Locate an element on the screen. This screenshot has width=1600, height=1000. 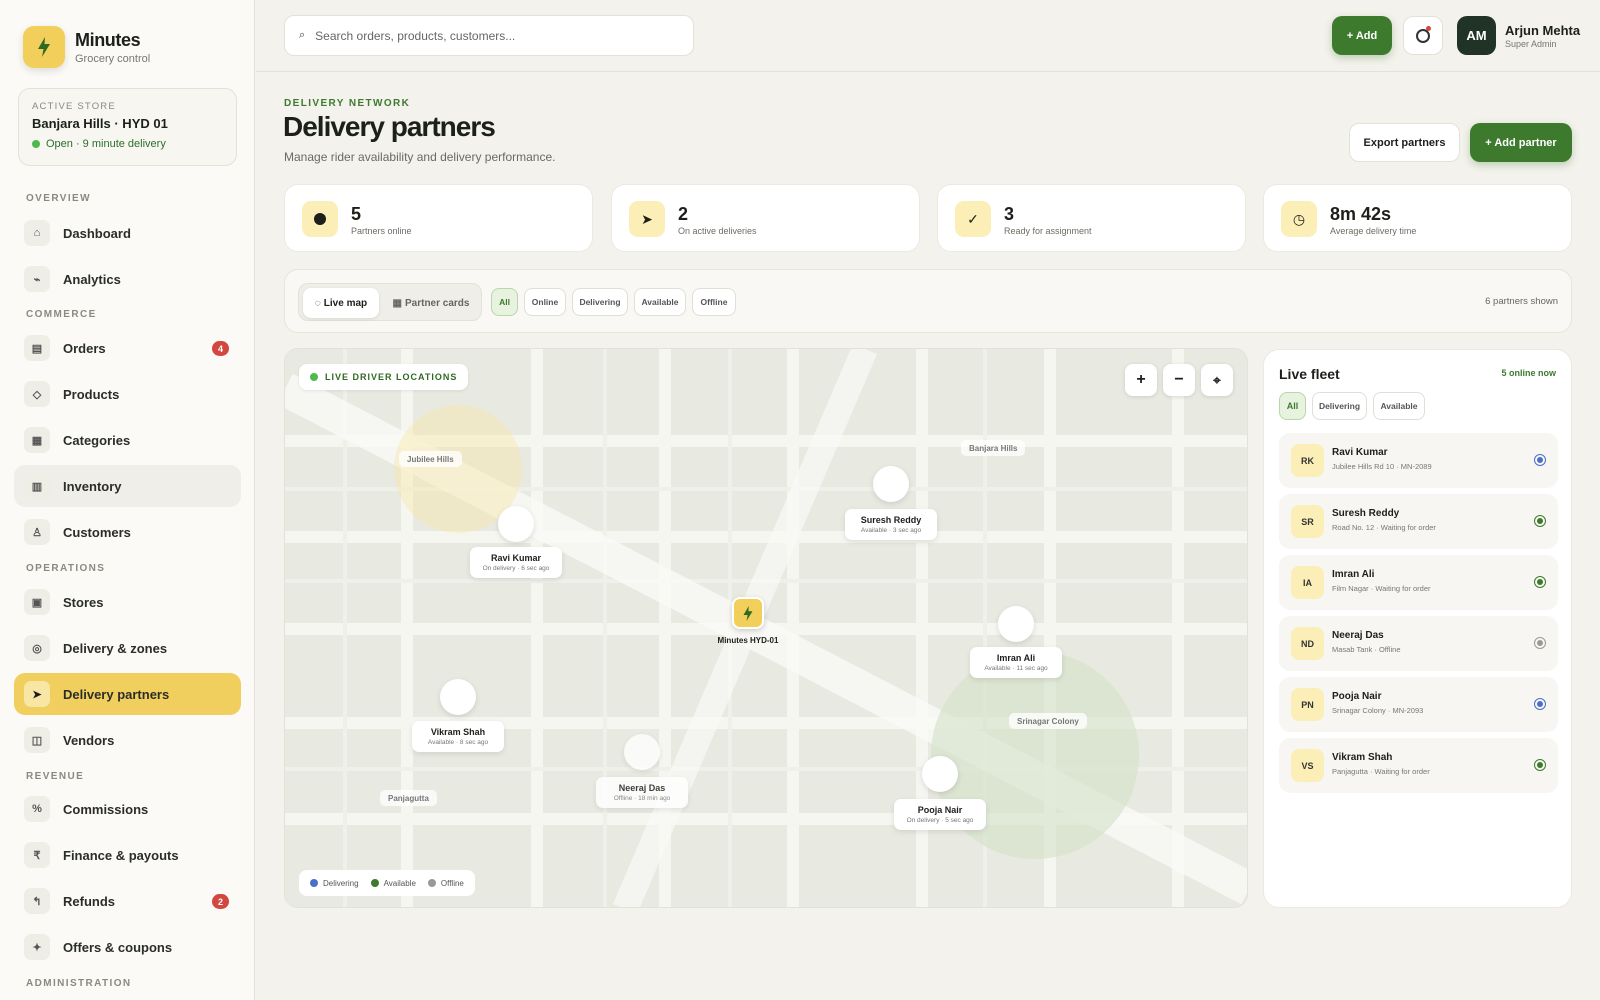
active-store-label: ACTIVE STORE is located at coordinates (74, 106).